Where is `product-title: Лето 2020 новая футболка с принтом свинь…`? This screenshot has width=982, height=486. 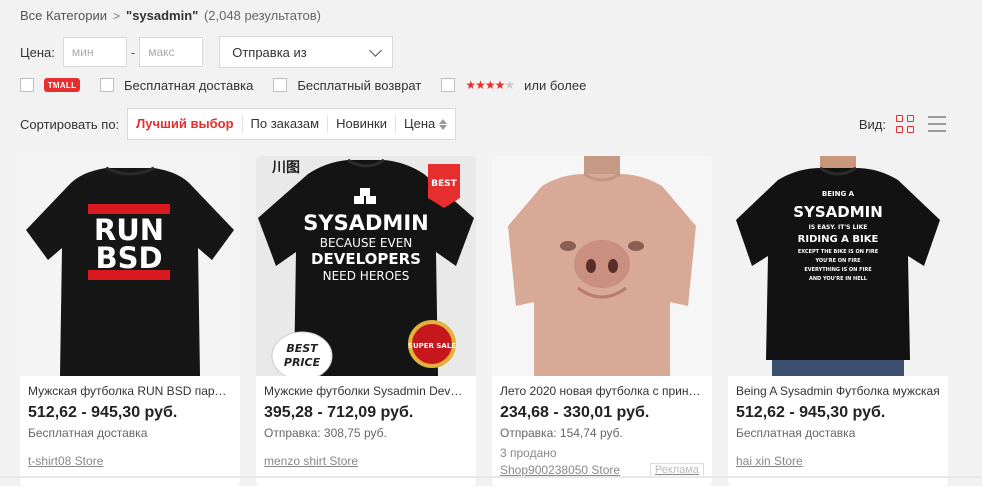
product-title: Лето 2020 новая футболка с принтом свинь… is located at coordinates (602, 391).